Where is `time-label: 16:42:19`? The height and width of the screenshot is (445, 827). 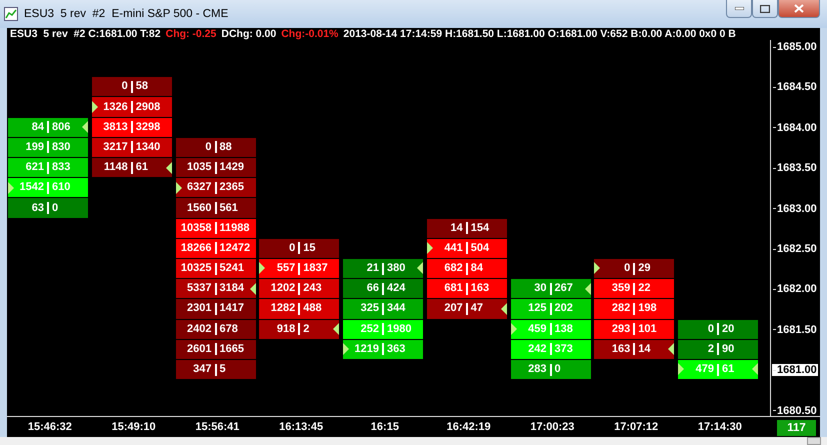
time-label: 16:42:19 is located at coordinates (469, 427).